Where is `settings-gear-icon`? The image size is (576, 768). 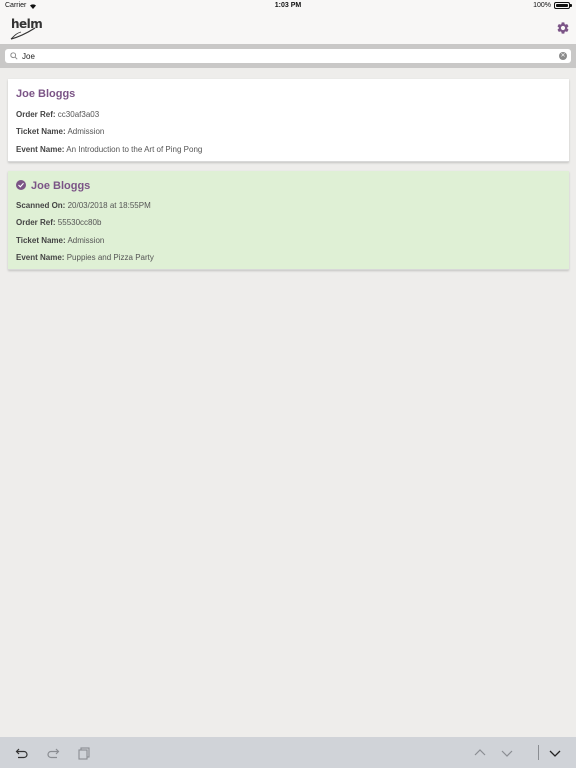
settings-gear-icon is located at coordinates (563, 28).